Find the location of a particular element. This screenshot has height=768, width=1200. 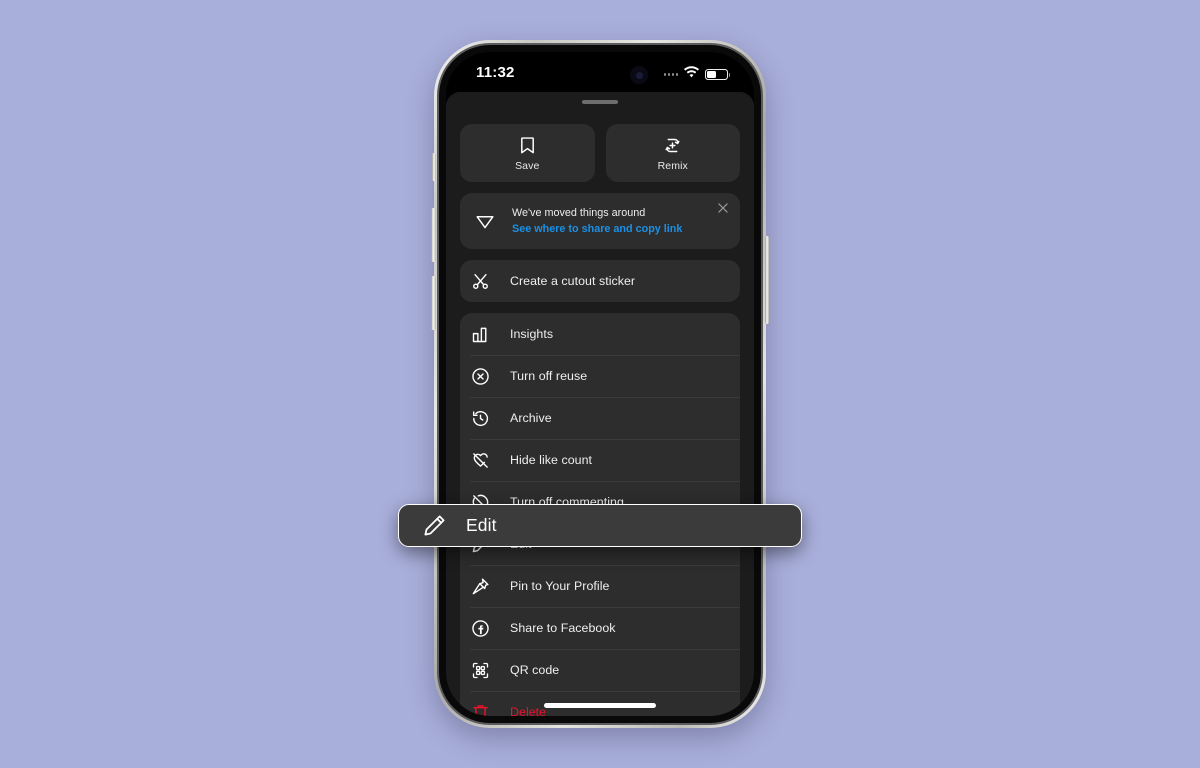

wifi-icon is located at coordinates (691, 74).